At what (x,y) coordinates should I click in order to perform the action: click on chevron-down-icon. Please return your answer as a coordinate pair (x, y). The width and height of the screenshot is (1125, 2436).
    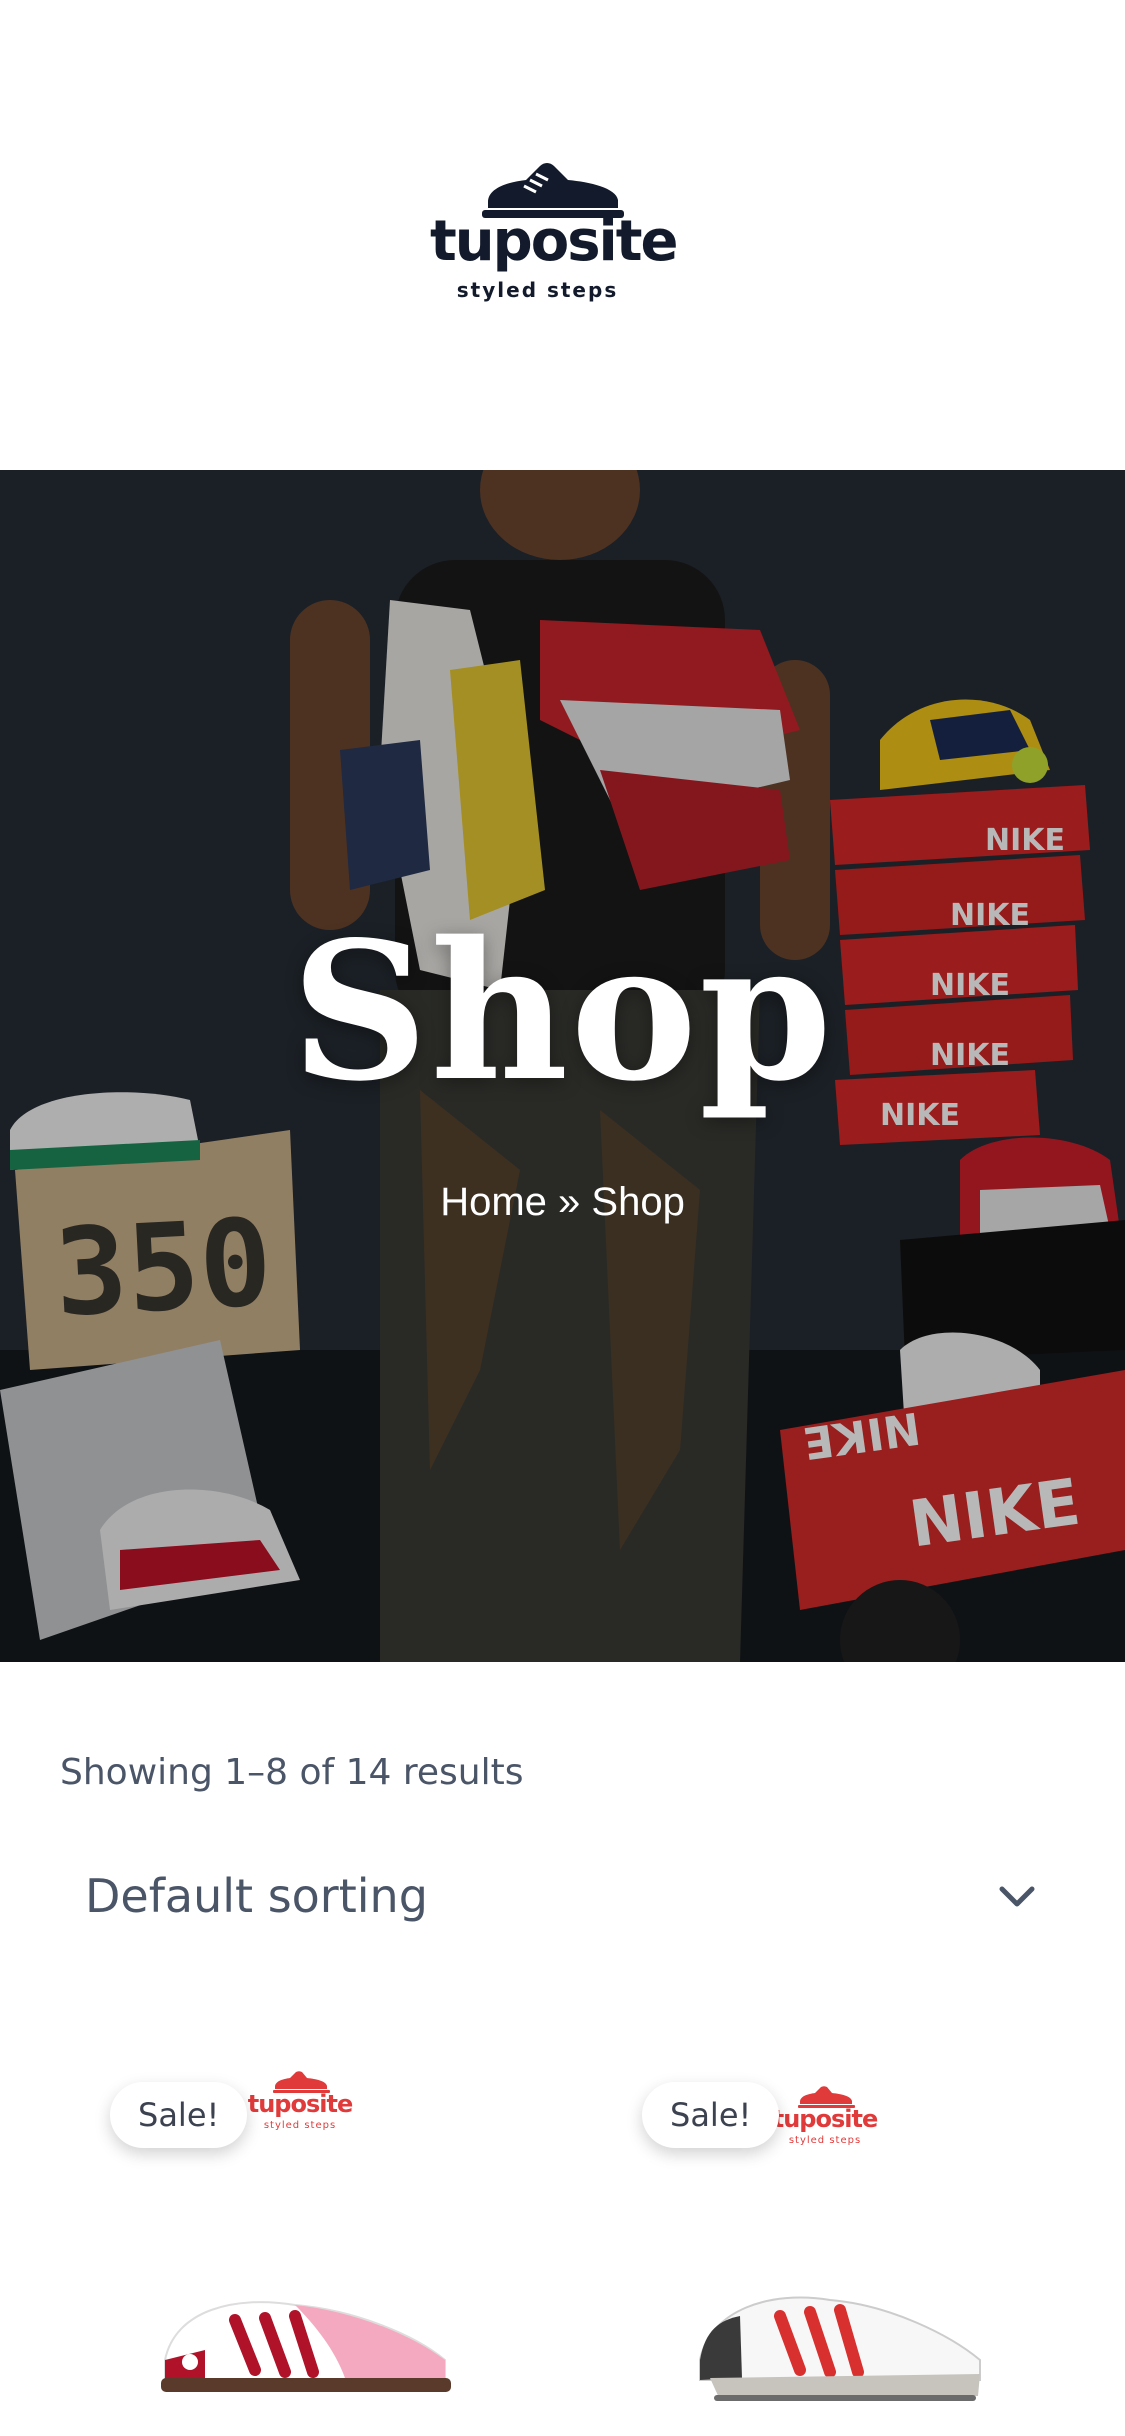
    Looking at the image, I should click on (1017, 1896).